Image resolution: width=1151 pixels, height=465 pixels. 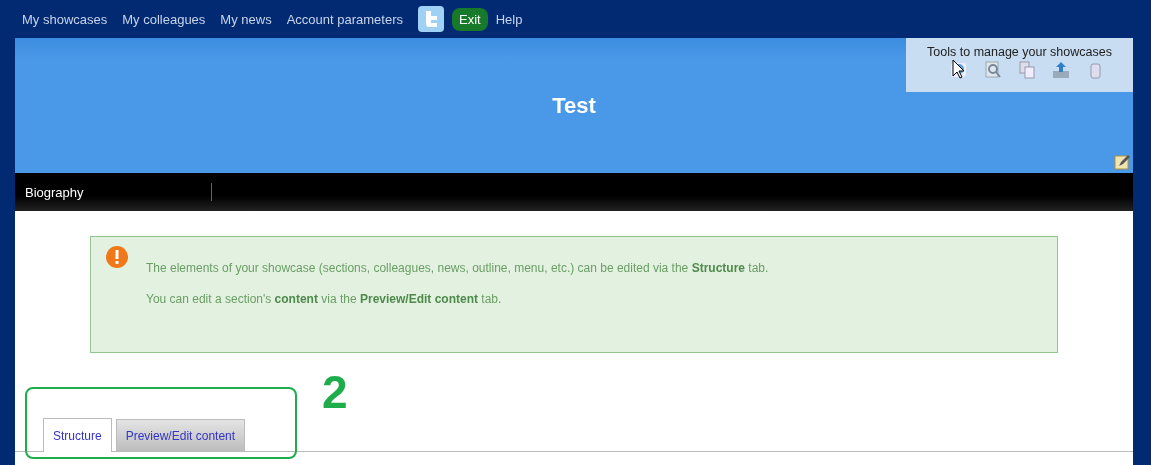 I want to click on warning-icon, so click(x=117, y=257).